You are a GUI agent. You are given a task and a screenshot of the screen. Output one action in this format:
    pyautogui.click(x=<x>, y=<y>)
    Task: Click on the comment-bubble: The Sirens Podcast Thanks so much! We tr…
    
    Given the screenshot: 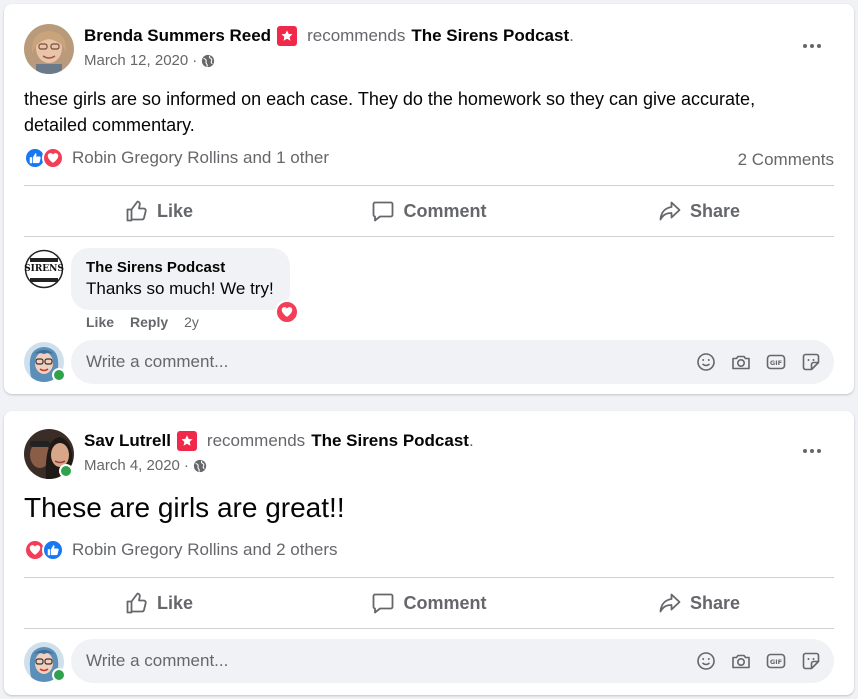 What is the action you would take?
    pyautogui.click(x=180, y=279)
    